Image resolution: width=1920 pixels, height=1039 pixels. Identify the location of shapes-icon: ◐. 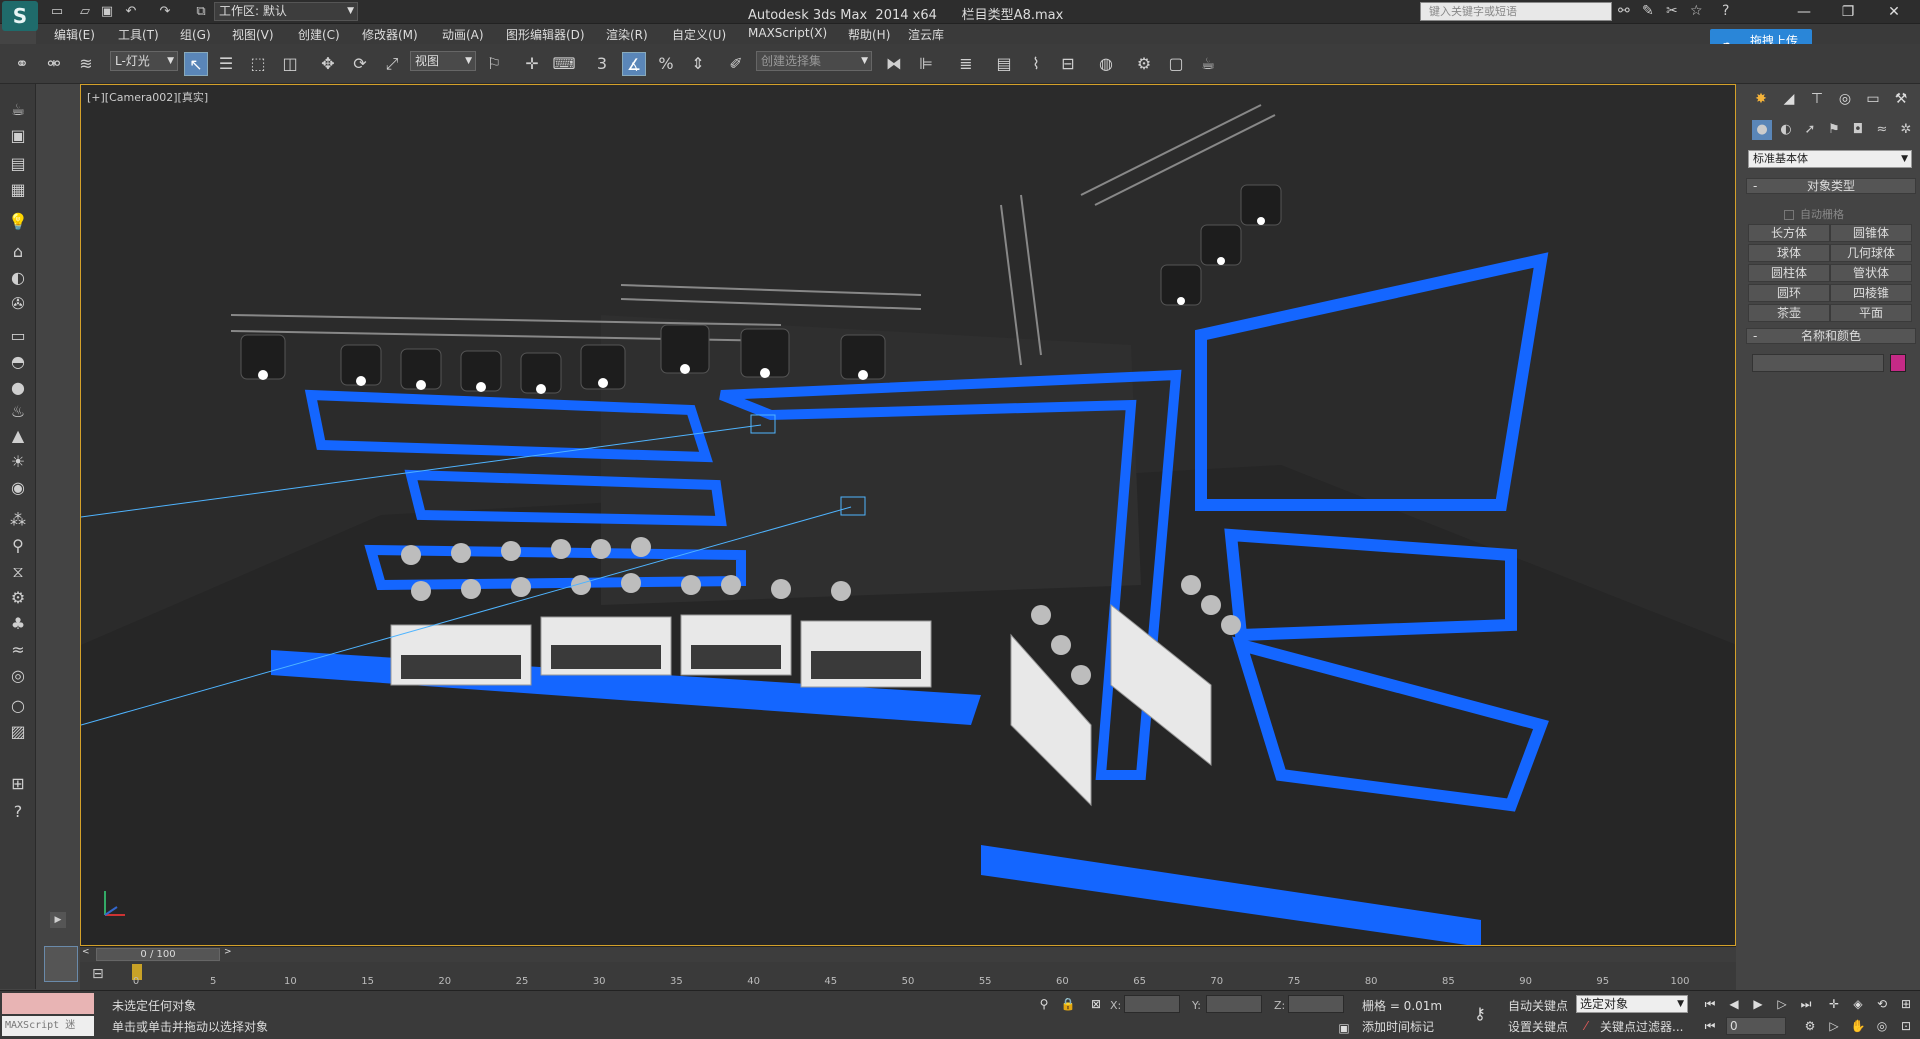
(1786, 130).